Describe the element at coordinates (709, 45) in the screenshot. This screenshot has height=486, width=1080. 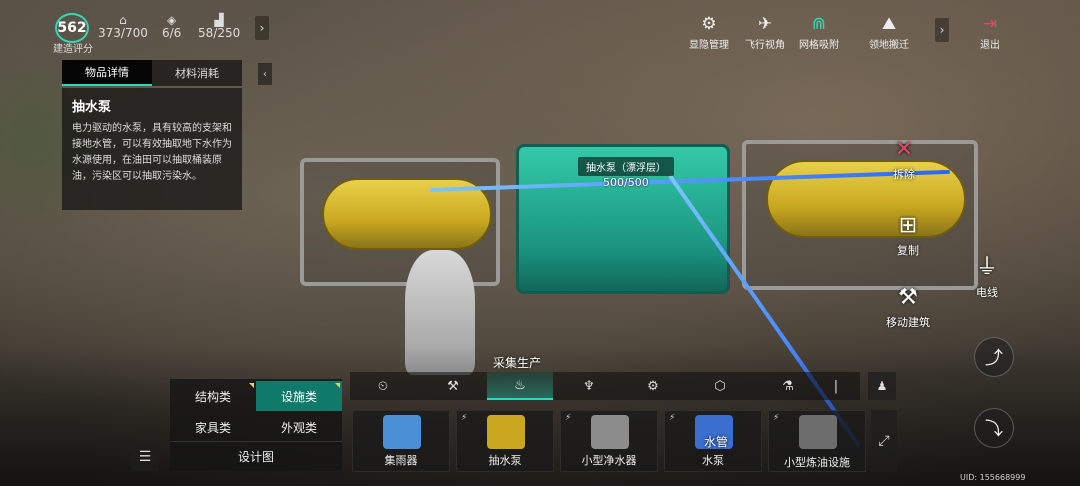
I see `visibility-label: 显隐管理` at that location.